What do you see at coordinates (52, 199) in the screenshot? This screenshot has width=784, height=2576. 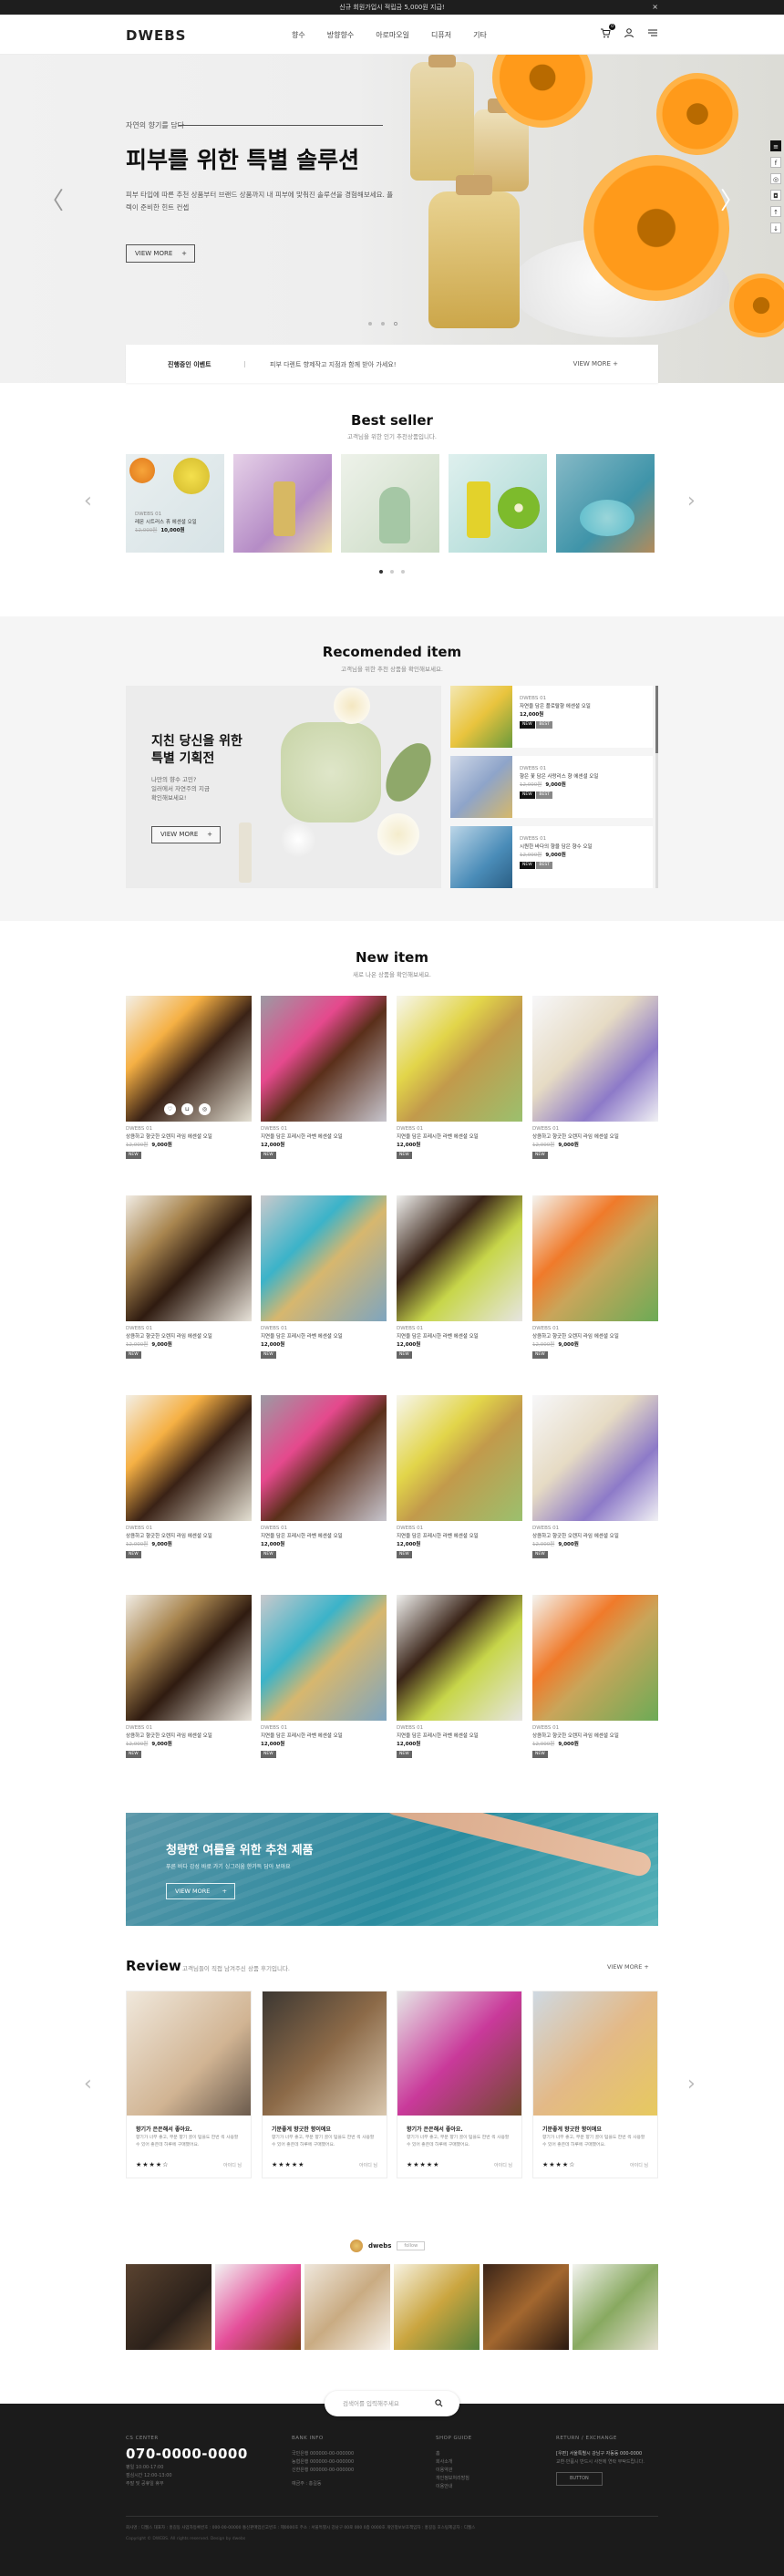 I see `hero-prev-arrow: 〈` at bounding box center [52, 199].